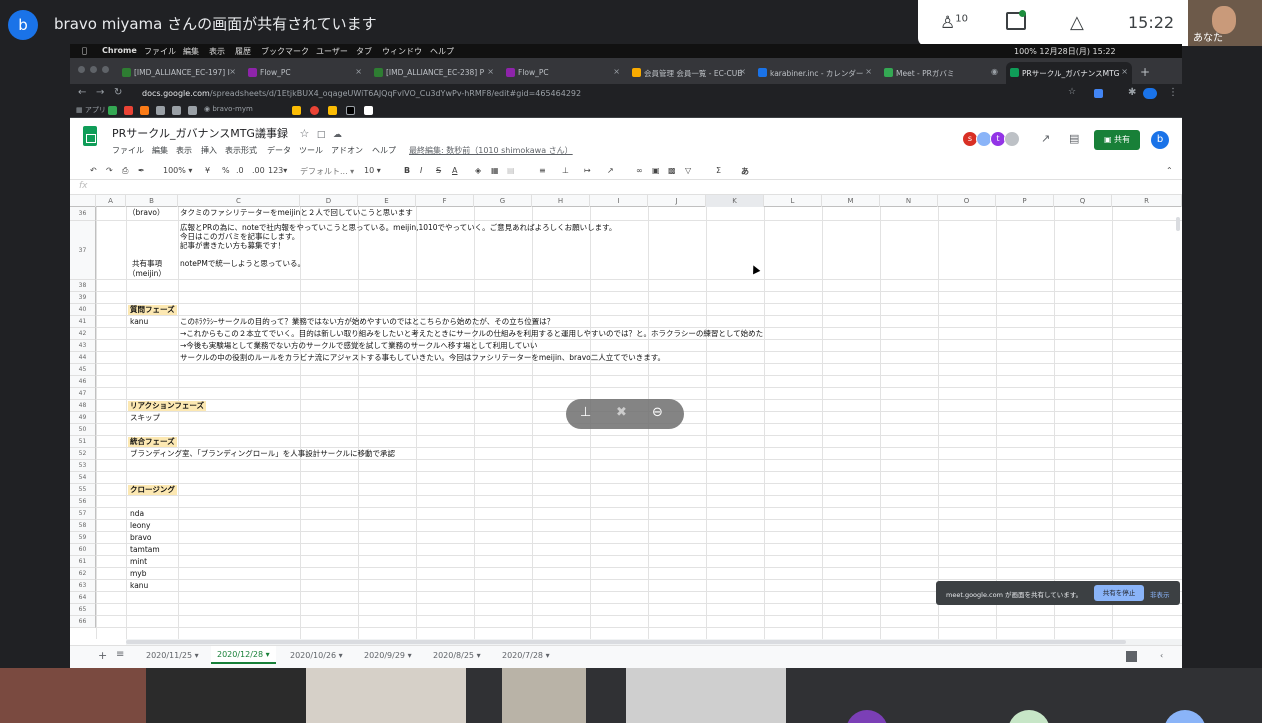 The width and height of the screenshot is (1262, 723). Describe the element at coordinates (146, 212) in the screenshot. I see `cell-b: 提案事項 （bravo）` at that location.